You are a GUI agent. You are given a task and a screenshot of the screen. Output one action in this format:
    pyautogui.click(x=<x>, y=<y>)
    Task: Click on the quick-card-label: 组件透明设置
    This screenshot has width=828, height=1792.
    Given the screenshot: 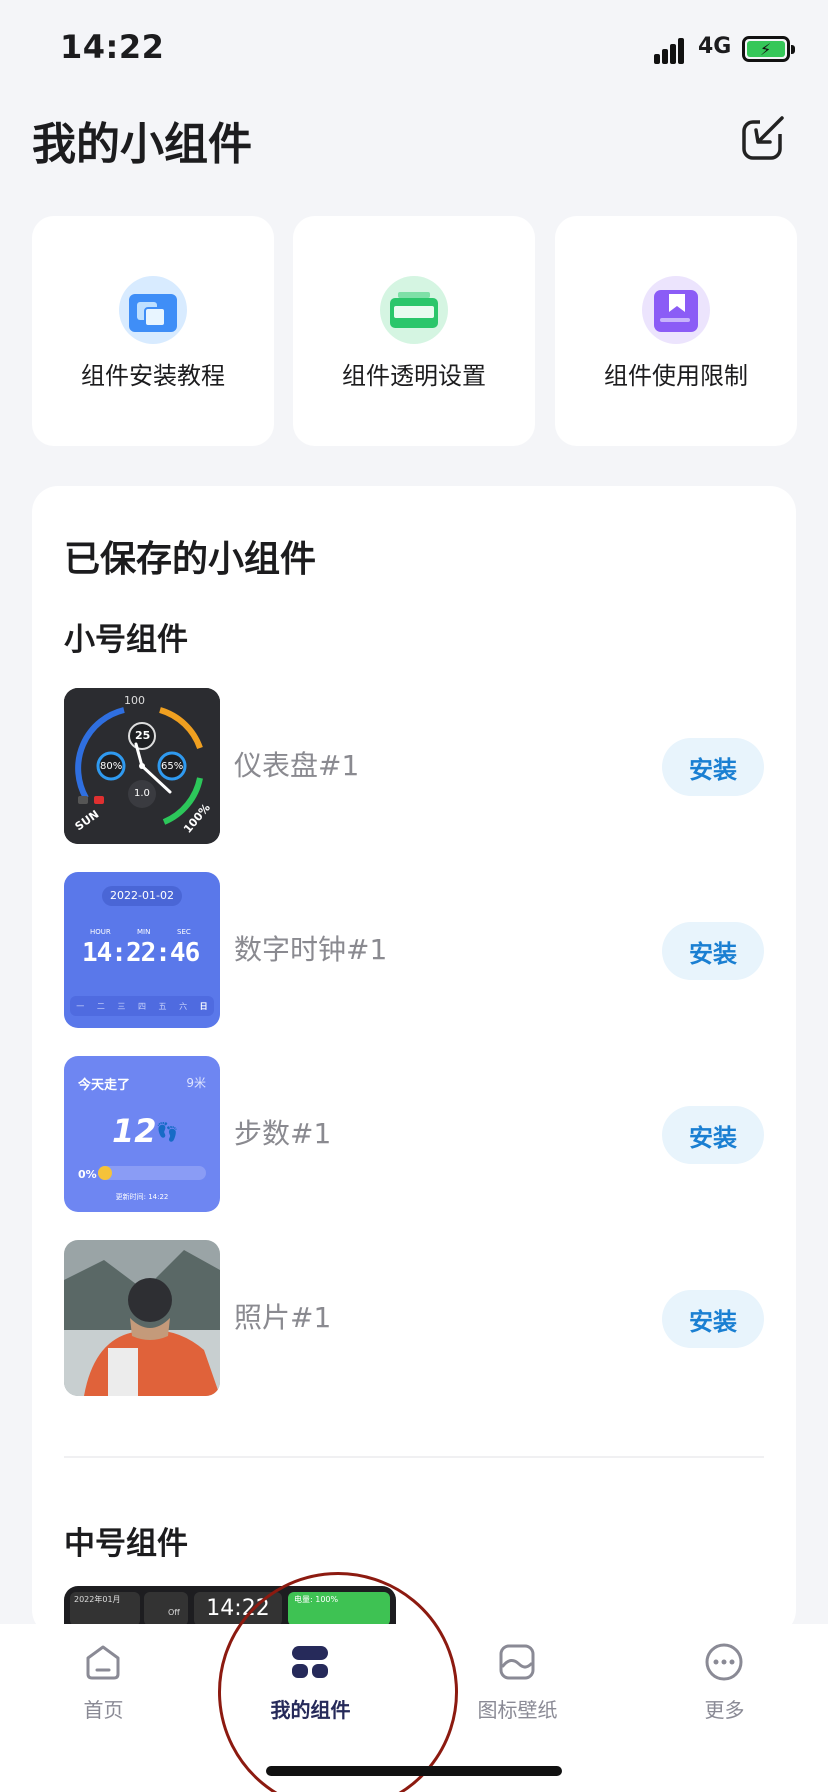 What is the action you would take?
    pyautogui.click(x=414, y=376)
    